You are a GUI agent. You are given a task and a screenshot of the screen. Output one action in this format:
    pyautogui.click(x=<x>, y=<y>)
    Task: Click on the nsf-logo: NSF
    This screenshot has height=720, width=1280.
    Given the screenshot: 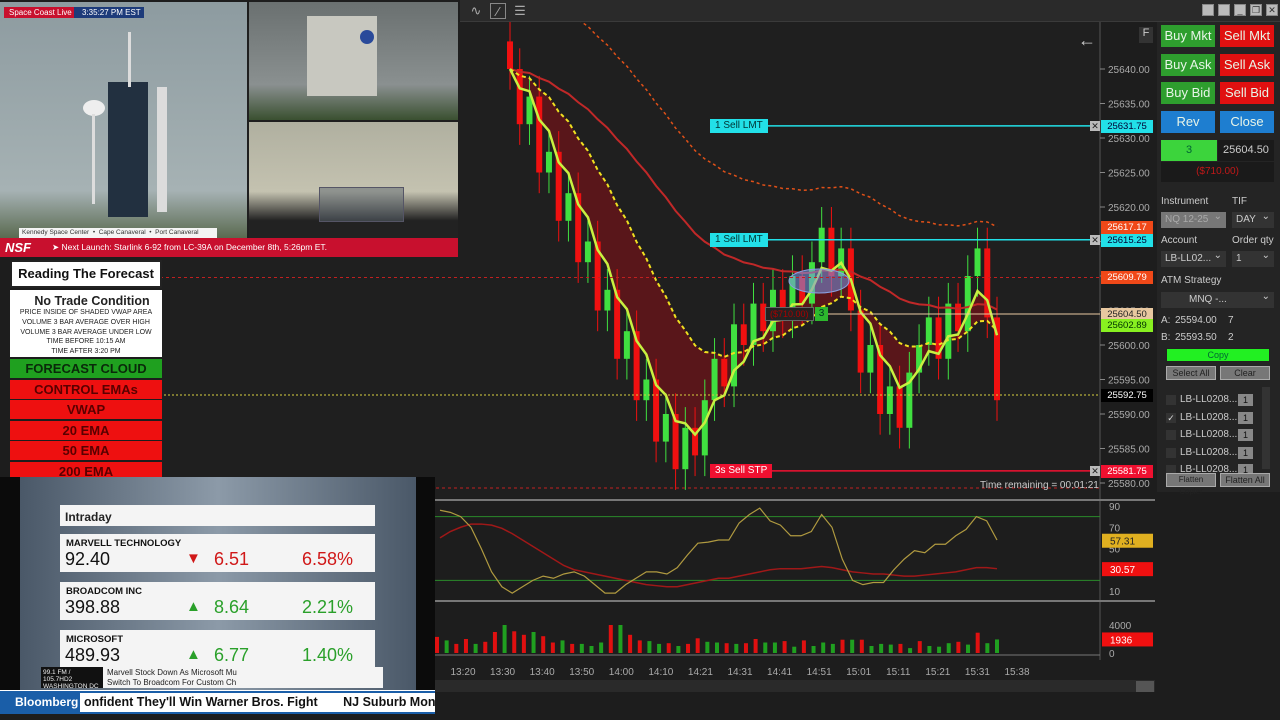 What is the action you would take?
    pyautogui.click(x=18, y=247)
    